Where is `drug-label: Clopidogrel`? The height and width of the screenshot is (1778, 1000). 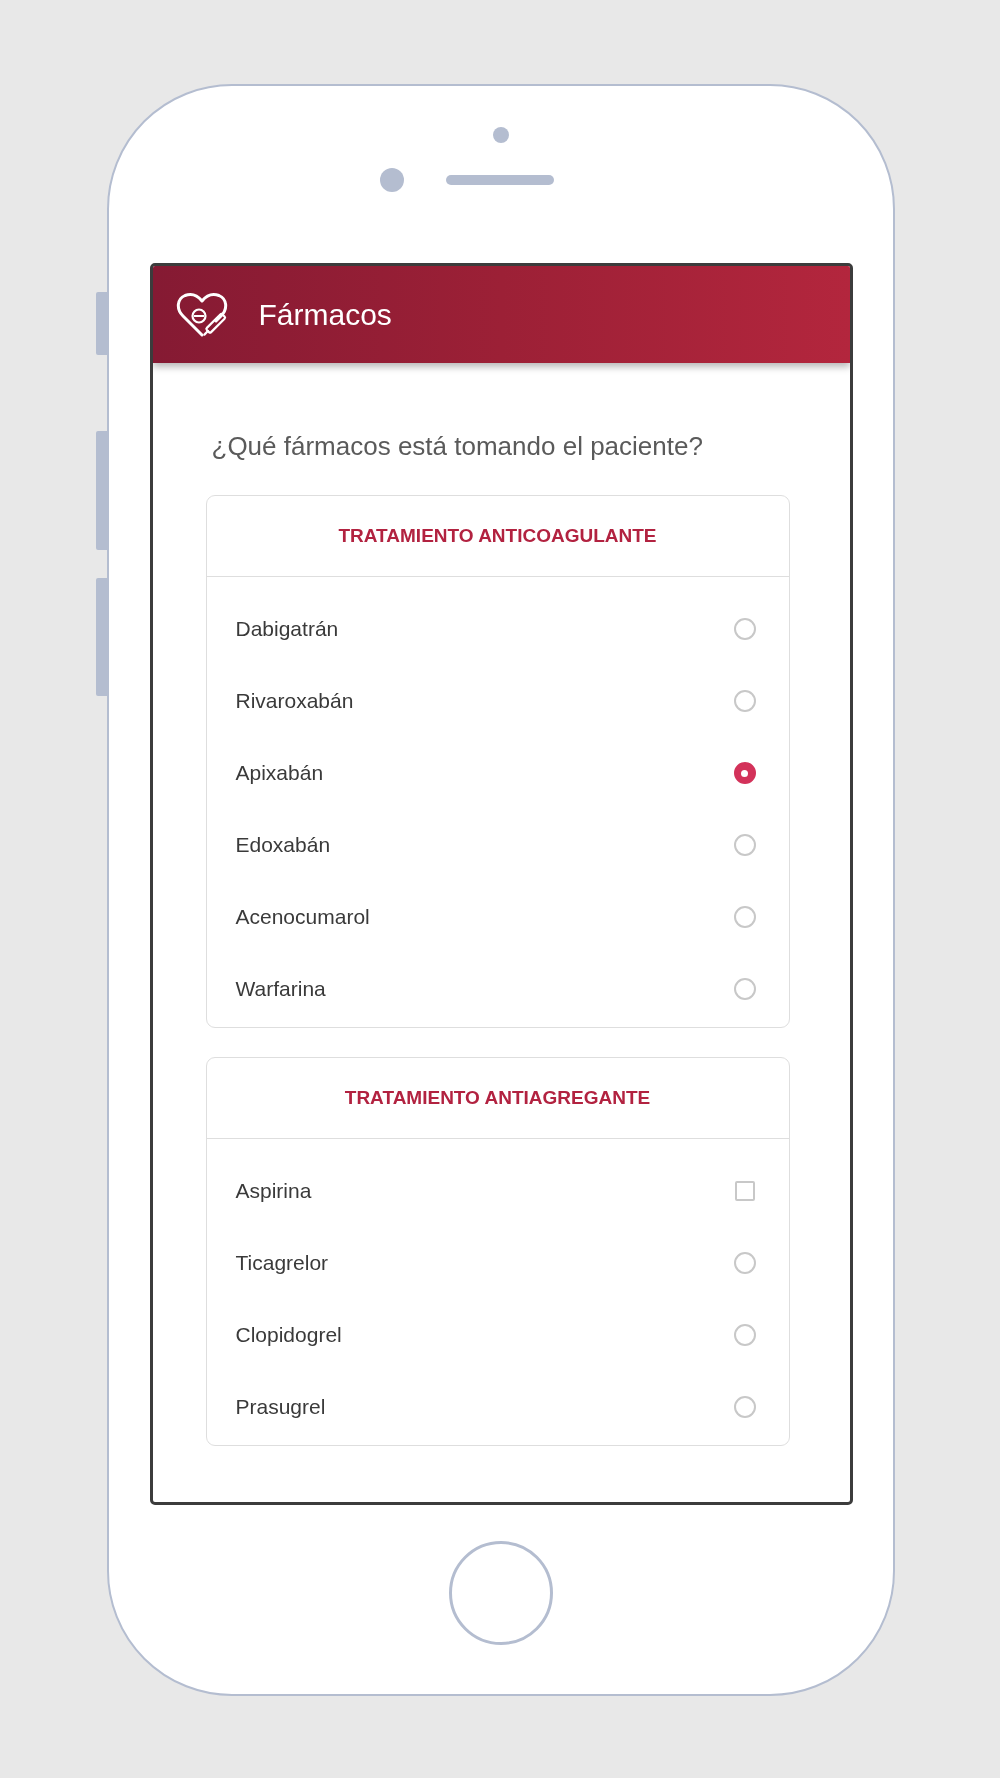 drug-label: Clopidogrel is located at coordinates (288, 1335).